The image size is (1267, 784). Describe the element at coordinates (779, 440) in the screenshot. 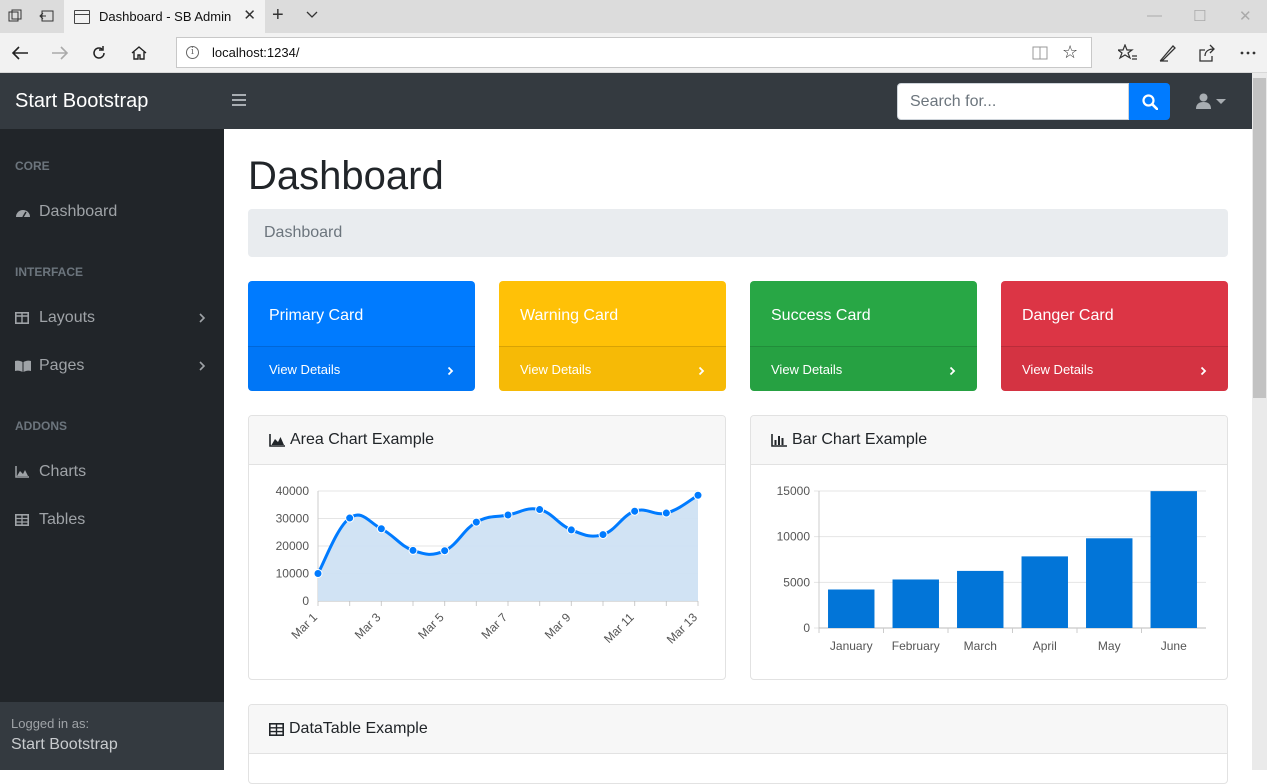

I see `chart-bar-icon` at that location.